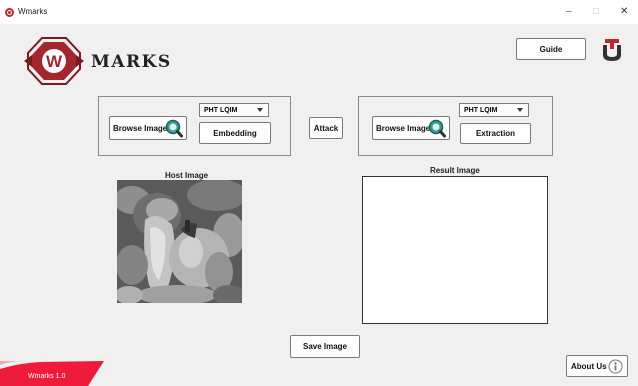 Image resolution: width=638 pixels, height=386 pixels. I want to click on extract-browse-label: Browse Image, so click(403, 128).